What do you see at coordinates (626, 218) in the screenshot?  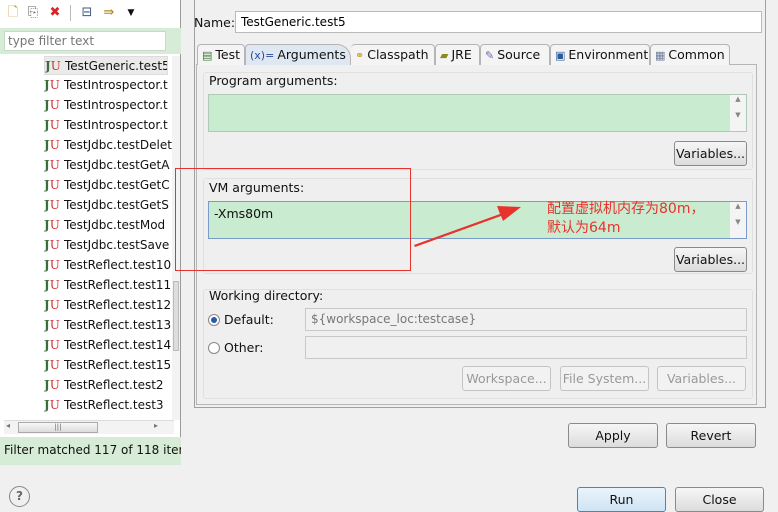 I see `annotation-text: 配置虚拟机内存为80m， 默认为64m` at bounding box center [626, 218].